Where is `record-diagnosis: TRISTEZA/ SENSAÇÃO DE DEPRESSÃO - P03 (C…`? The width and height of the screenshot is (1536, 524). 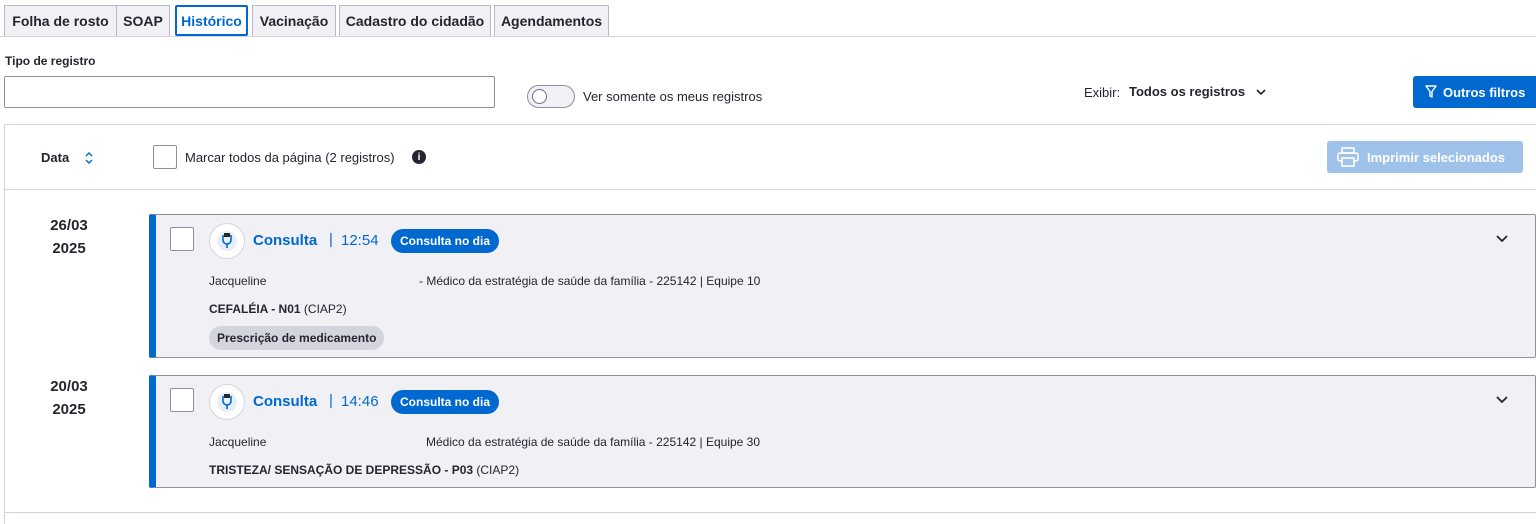 record-diagnosis: TRISTEZA/ SENSAÇÃO DE DEPRESSÃO - P03 (C… is located at coordinates (364, 470).